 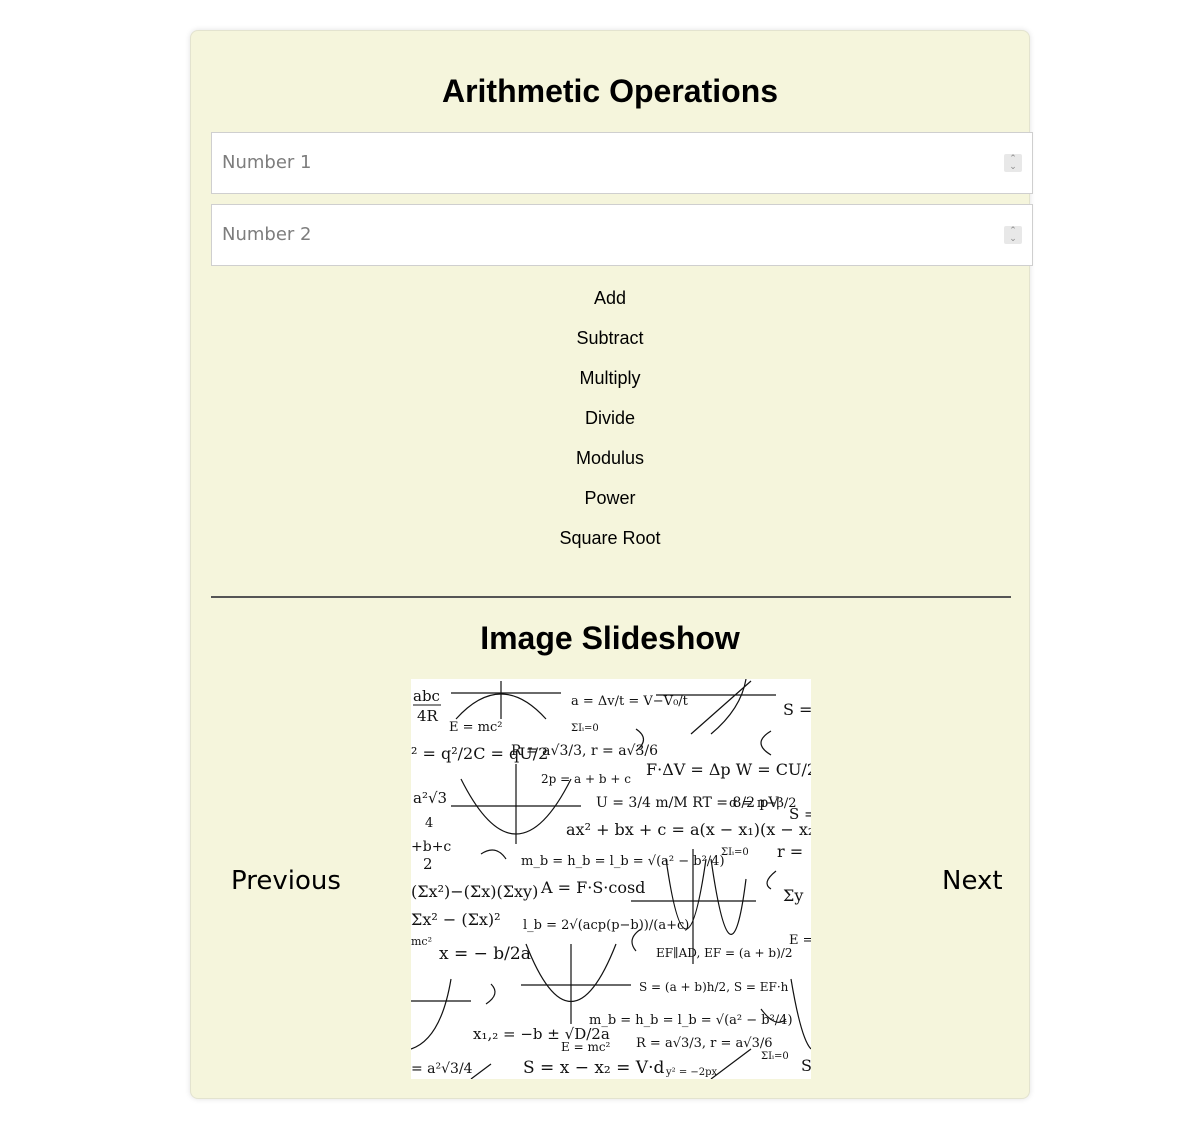 What do you see at coordinates (688, 829) in the screenshot?
I see `svg-text:ax² + bx + c = a(x − x₁)(x − x: ax² + bx + c = a(x − x₁)(x − x₂)` at bounding box center [688, 829].